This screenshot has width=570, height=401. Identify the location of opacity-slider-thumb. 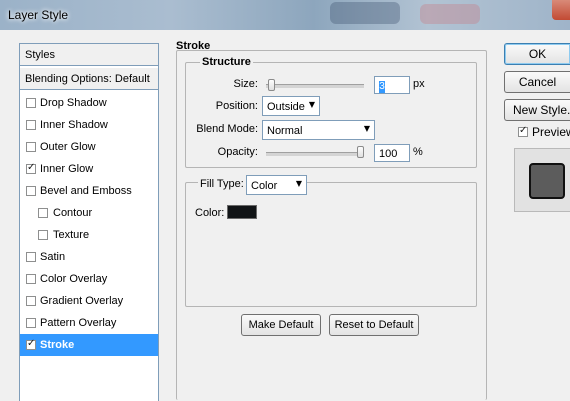
(360, 152).